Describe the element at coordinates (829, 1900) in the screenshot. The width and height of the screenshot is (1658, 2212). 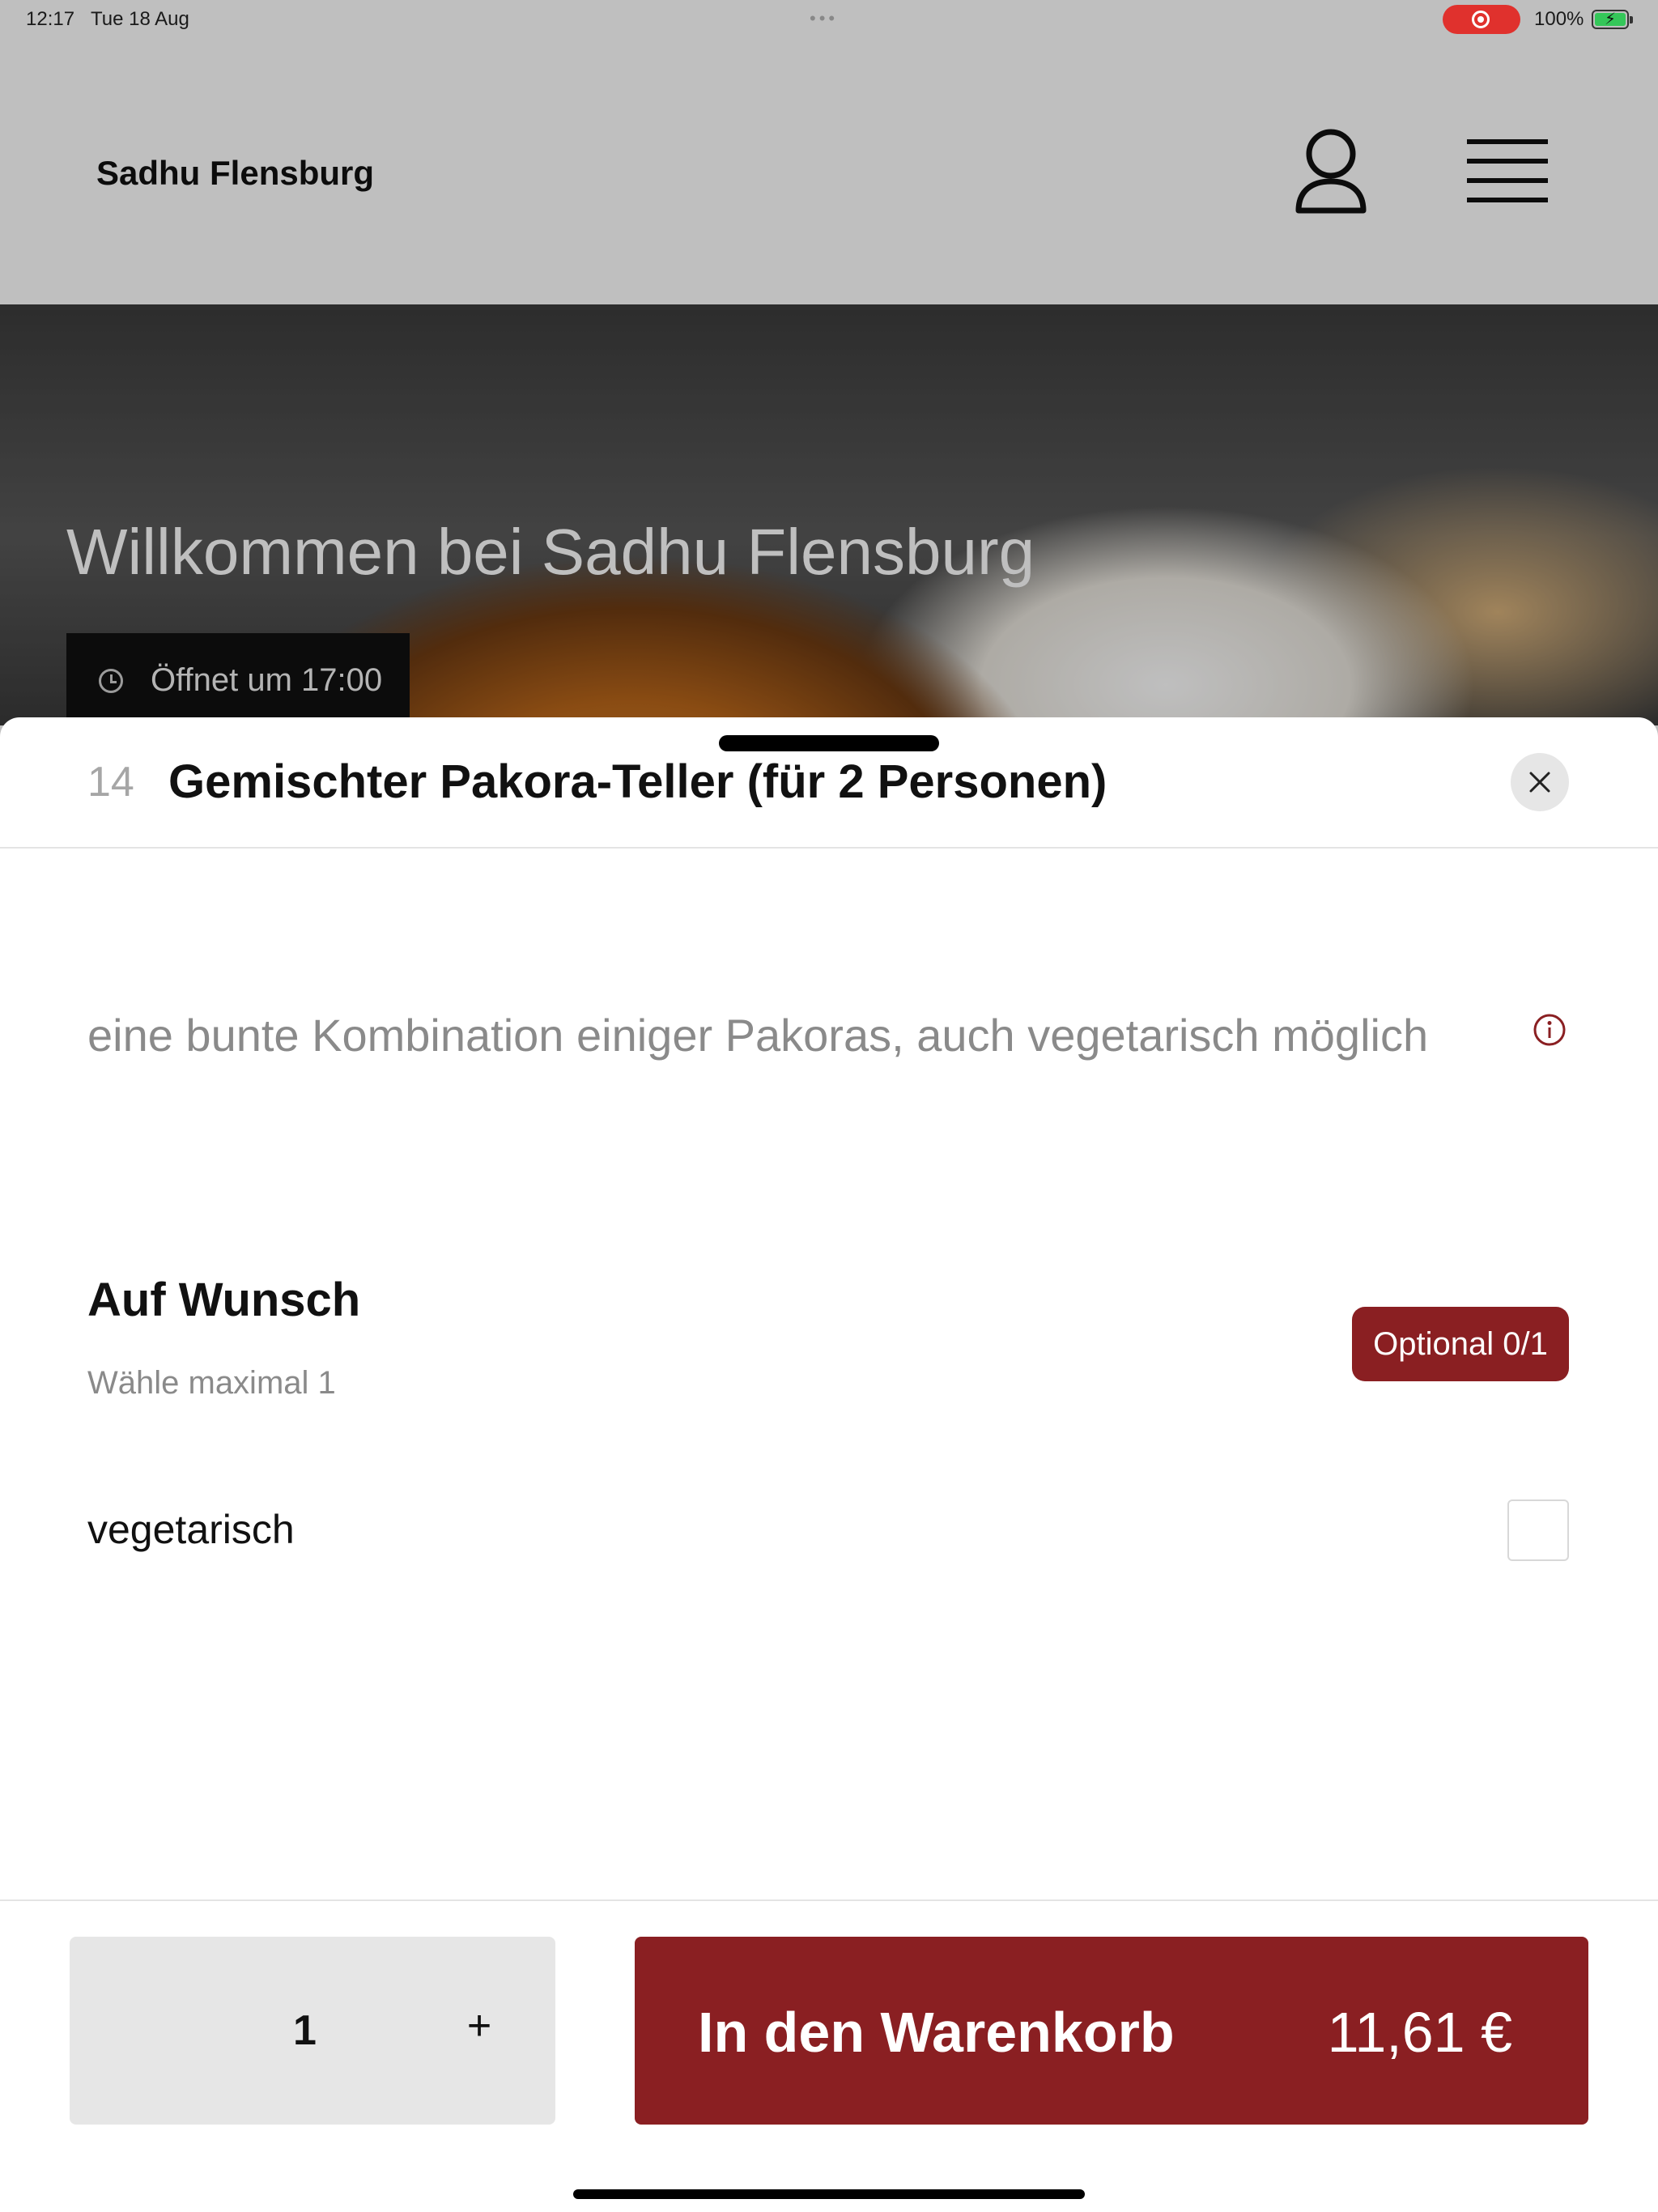
I see `footer-divider` at that location.